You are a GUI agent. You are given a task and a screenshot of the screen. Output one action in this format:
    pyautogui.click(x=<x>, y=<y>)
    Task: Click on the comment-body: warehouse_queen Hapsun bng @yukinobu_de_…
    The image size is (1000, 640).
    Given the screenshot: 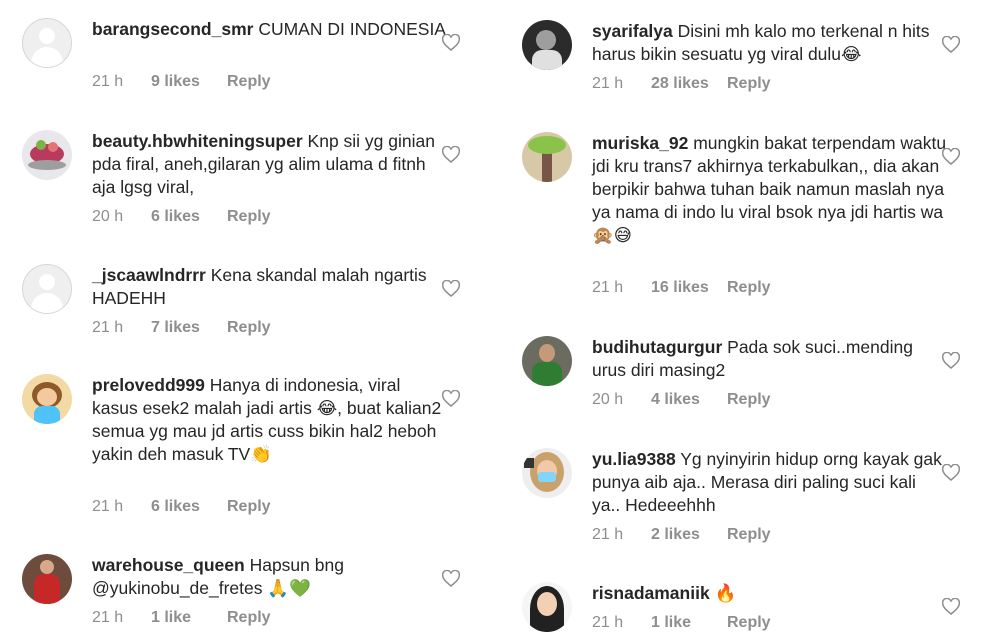 What is the action you would take?
    pyautogui.click(x=269, y=577)
    